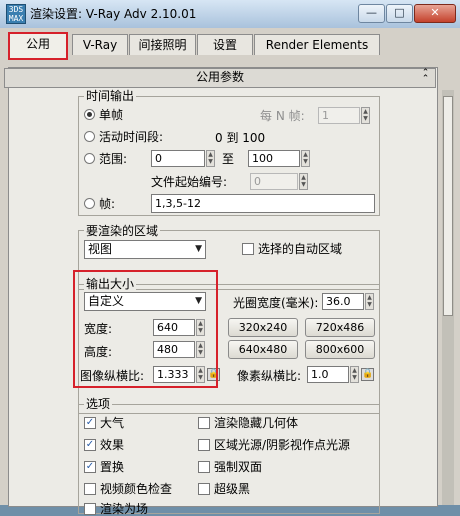  Describe the element at coordinates (89, 203) in the screenshot. I see `frames-radio` at that location.